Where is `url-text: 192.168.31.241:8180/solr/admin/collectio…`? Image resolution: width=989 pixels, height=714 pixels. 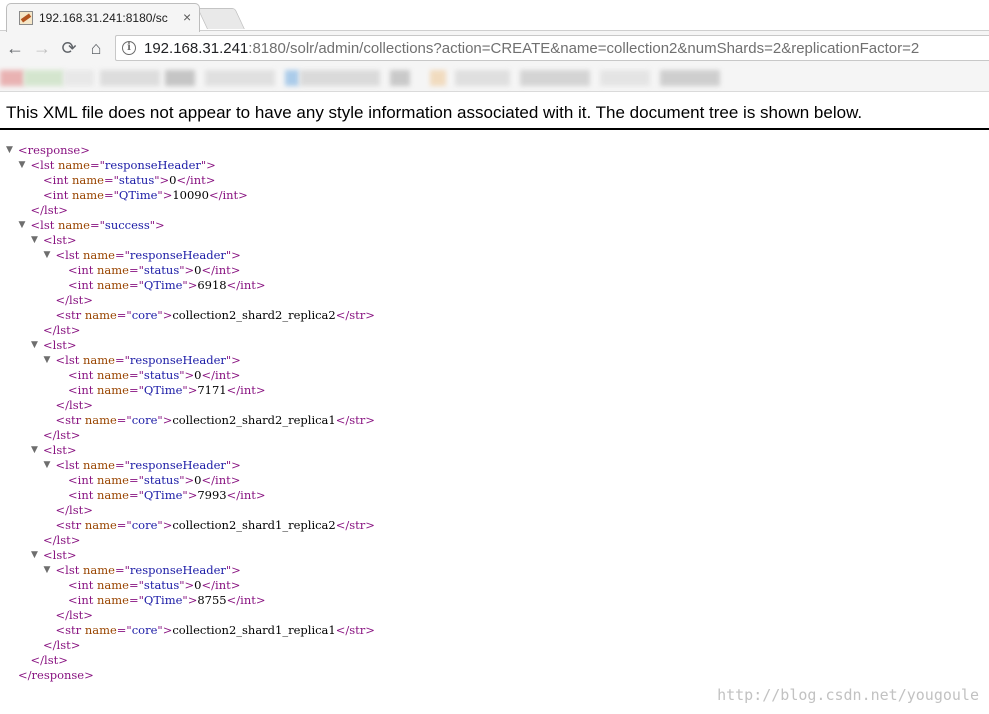 url-text: 192.168.31.241:8180/solr/admin/collectio… is located at coordinates (531, 49).